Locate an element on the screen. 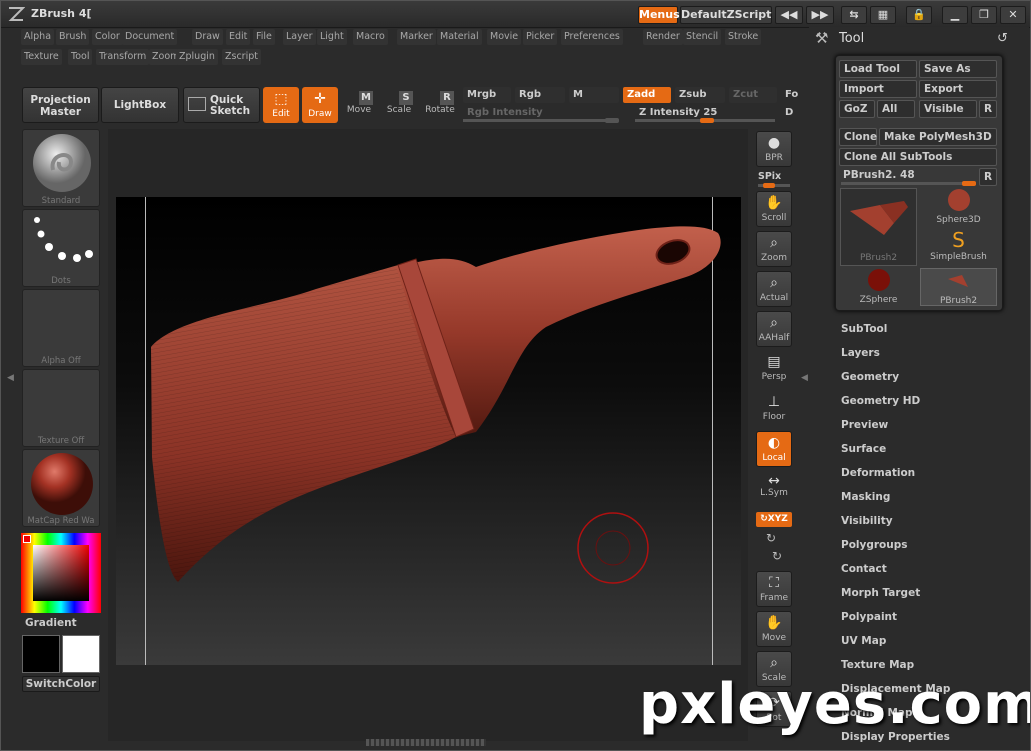 This screenshot has height=751, width=1031. goz-button: GoZ is located at coordinates (857, 109).